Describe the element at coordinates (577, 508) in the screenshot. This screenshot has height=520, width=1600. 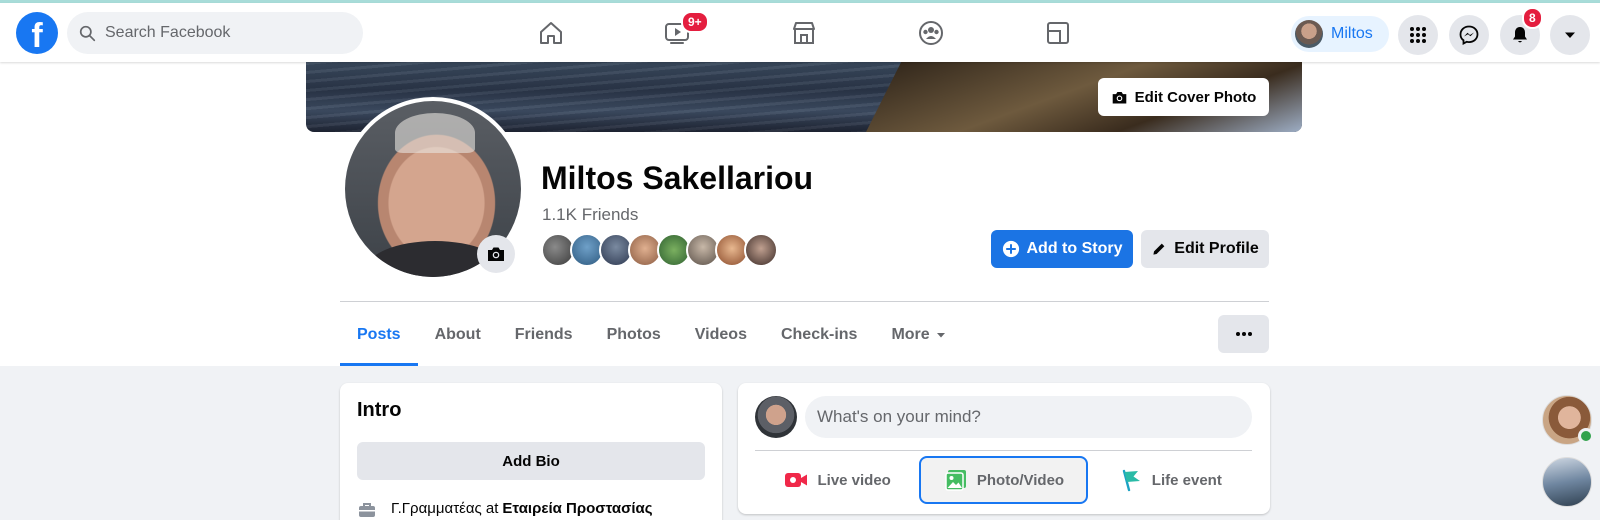
I see `intro-work-organization: Εταιρεία Προστασίας` at that location.